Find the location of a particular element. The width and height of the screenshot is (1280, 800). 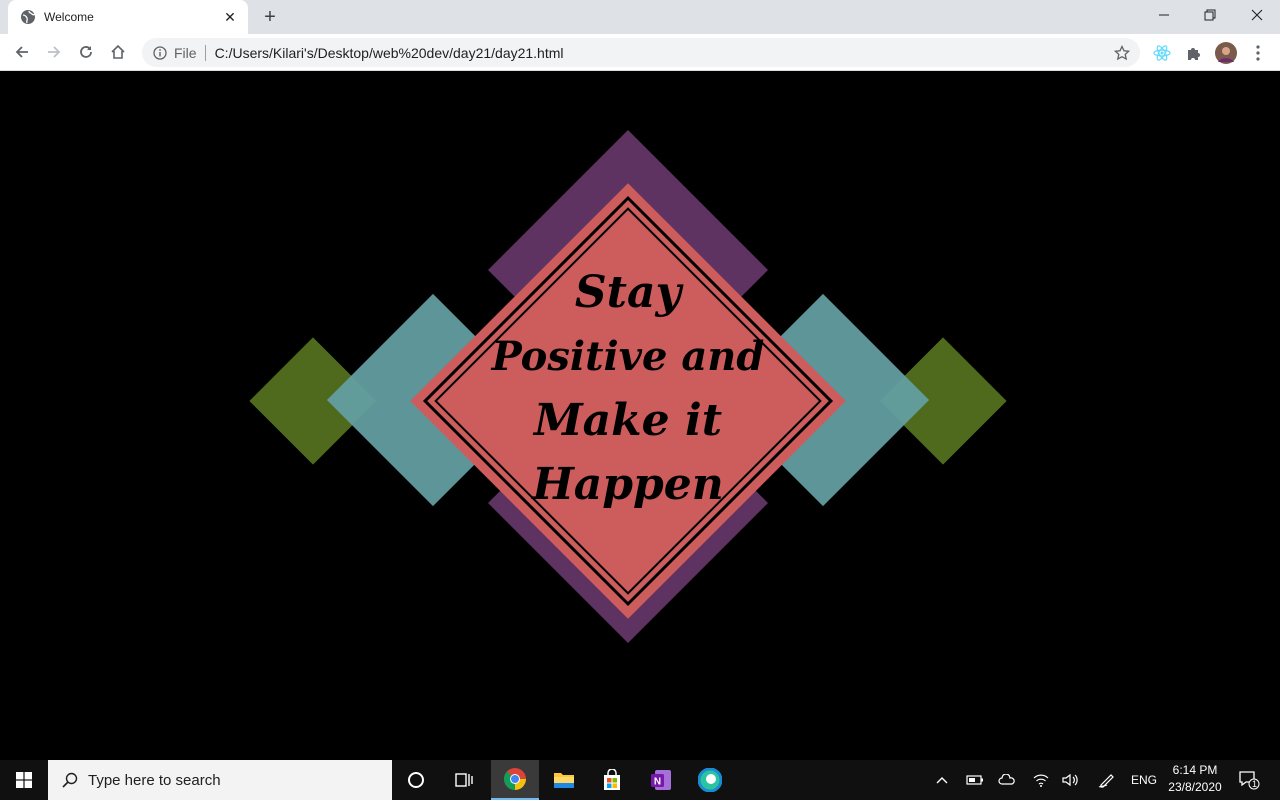

battery-icon is located at coordinates (975, 780).